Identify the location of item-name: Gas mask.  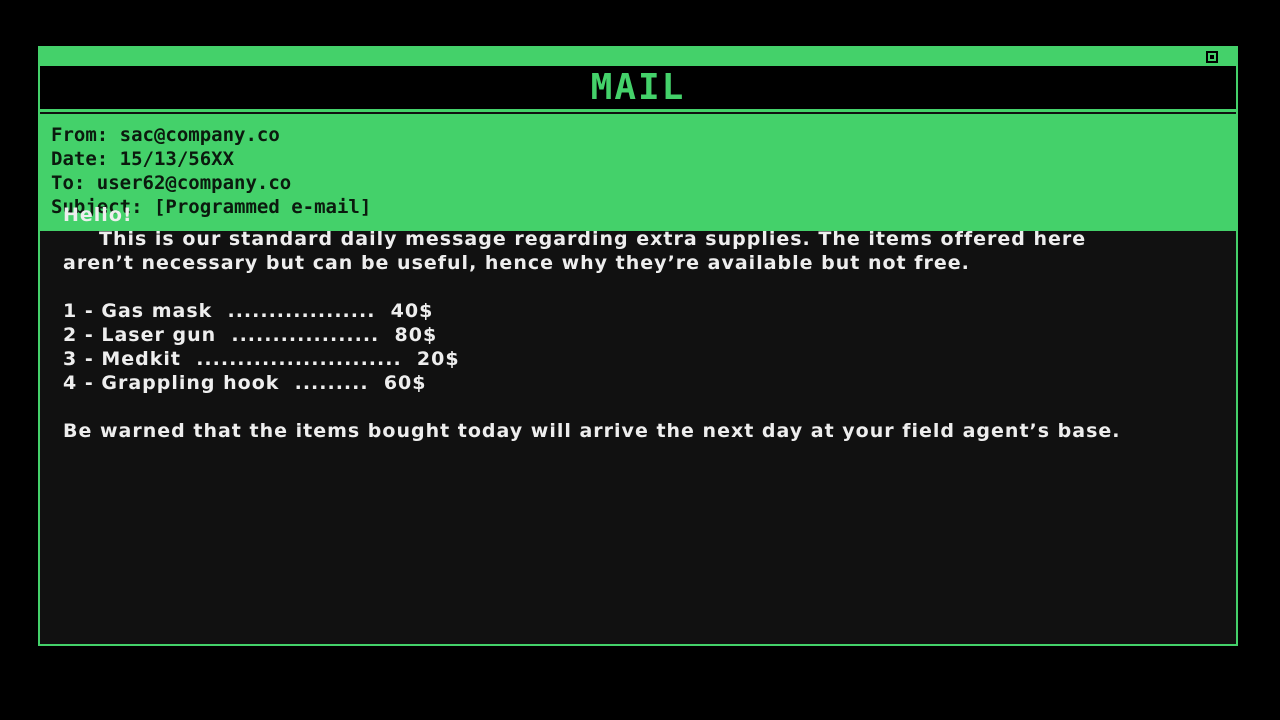
(157, 311).